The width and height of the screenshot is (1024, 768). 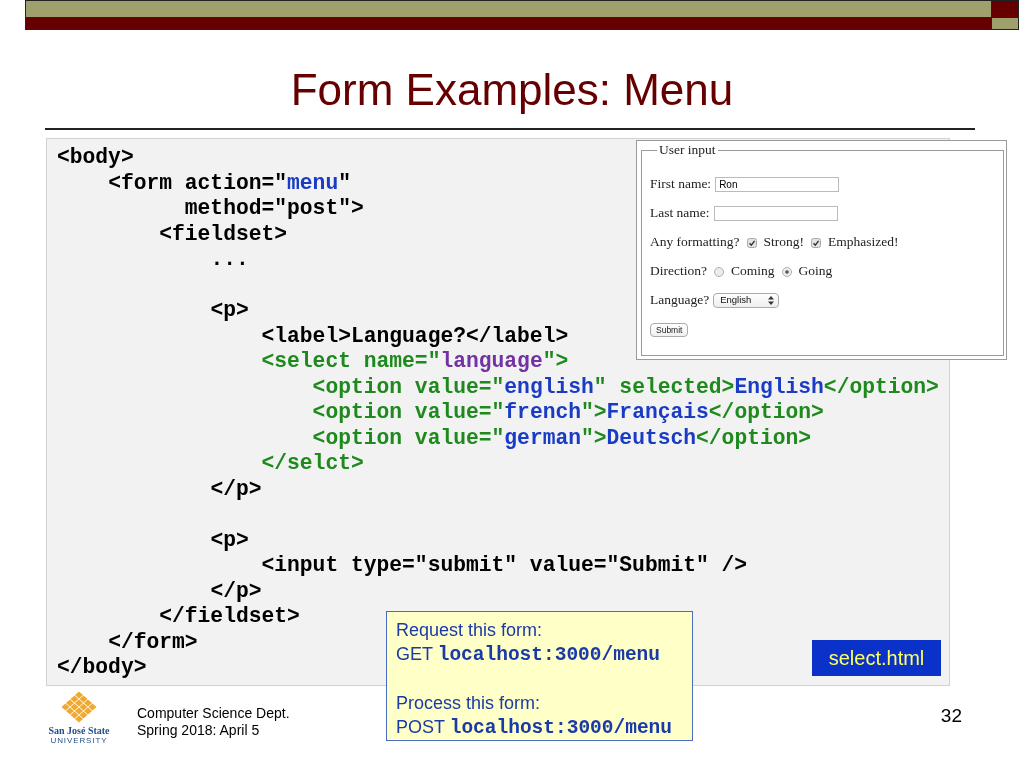 What do you see at coordinates (625, 386) in the screenshot?
I see `code-line: <option value="english" selected>English</option>` at bounding box center [625, 386].